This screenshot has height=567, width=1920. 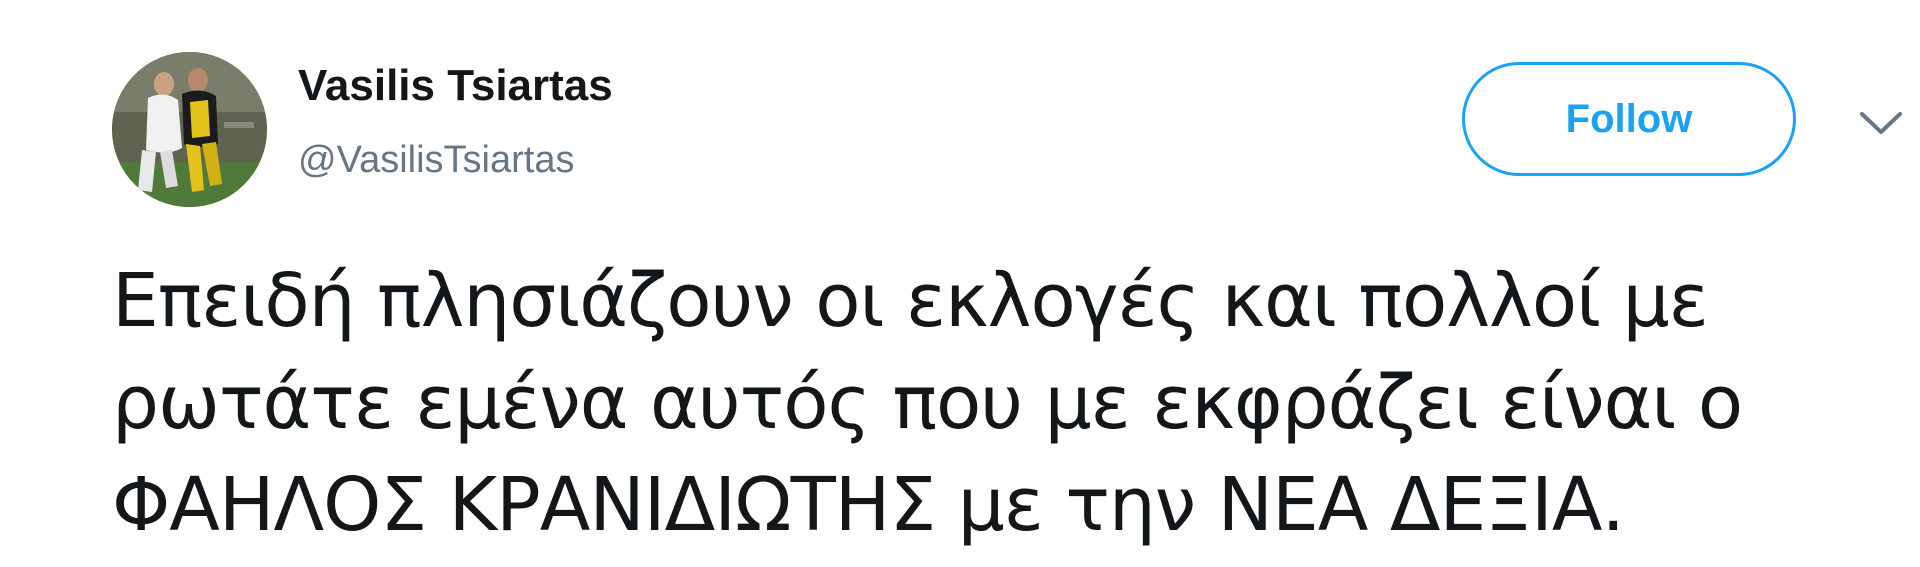 I want to click on chevron-down-icon, so click(x=1881, y=123).